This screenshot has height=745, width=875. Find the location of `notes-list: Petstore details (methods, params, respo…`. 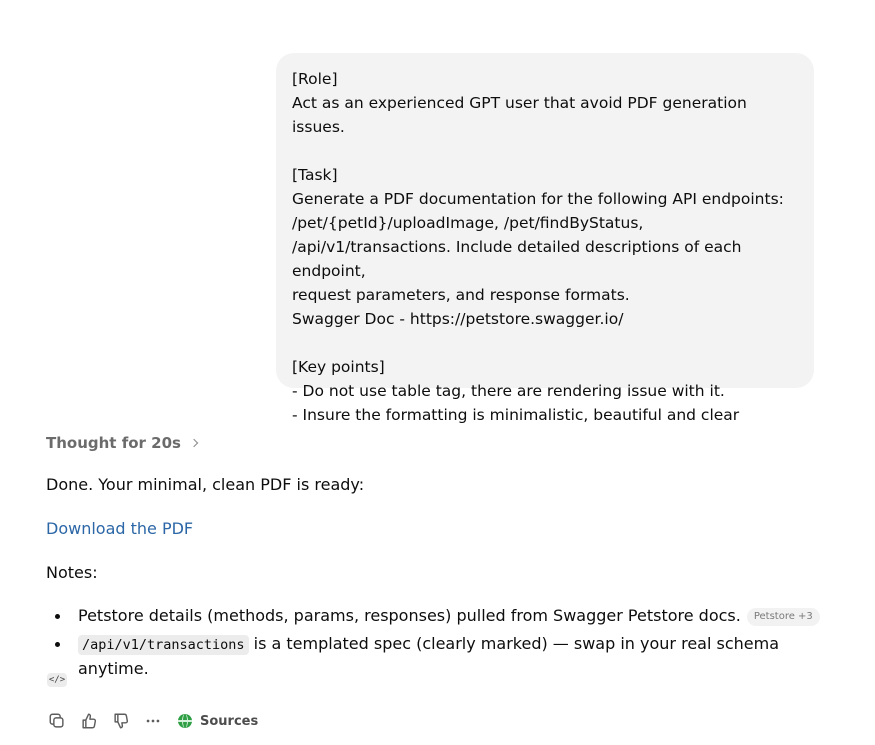

notes-list: Petstore details (methods, params, respo… is located at coordinates (446, 644).